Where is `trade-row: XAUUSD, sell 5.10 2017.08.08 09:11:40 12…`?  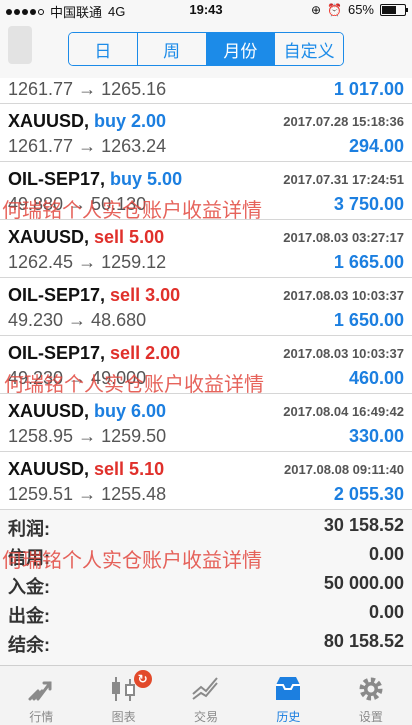 trade-row: XAUUSD, sell 5.10 2017.08.08 09:11:40 12… is located at coordinates (206, 481).